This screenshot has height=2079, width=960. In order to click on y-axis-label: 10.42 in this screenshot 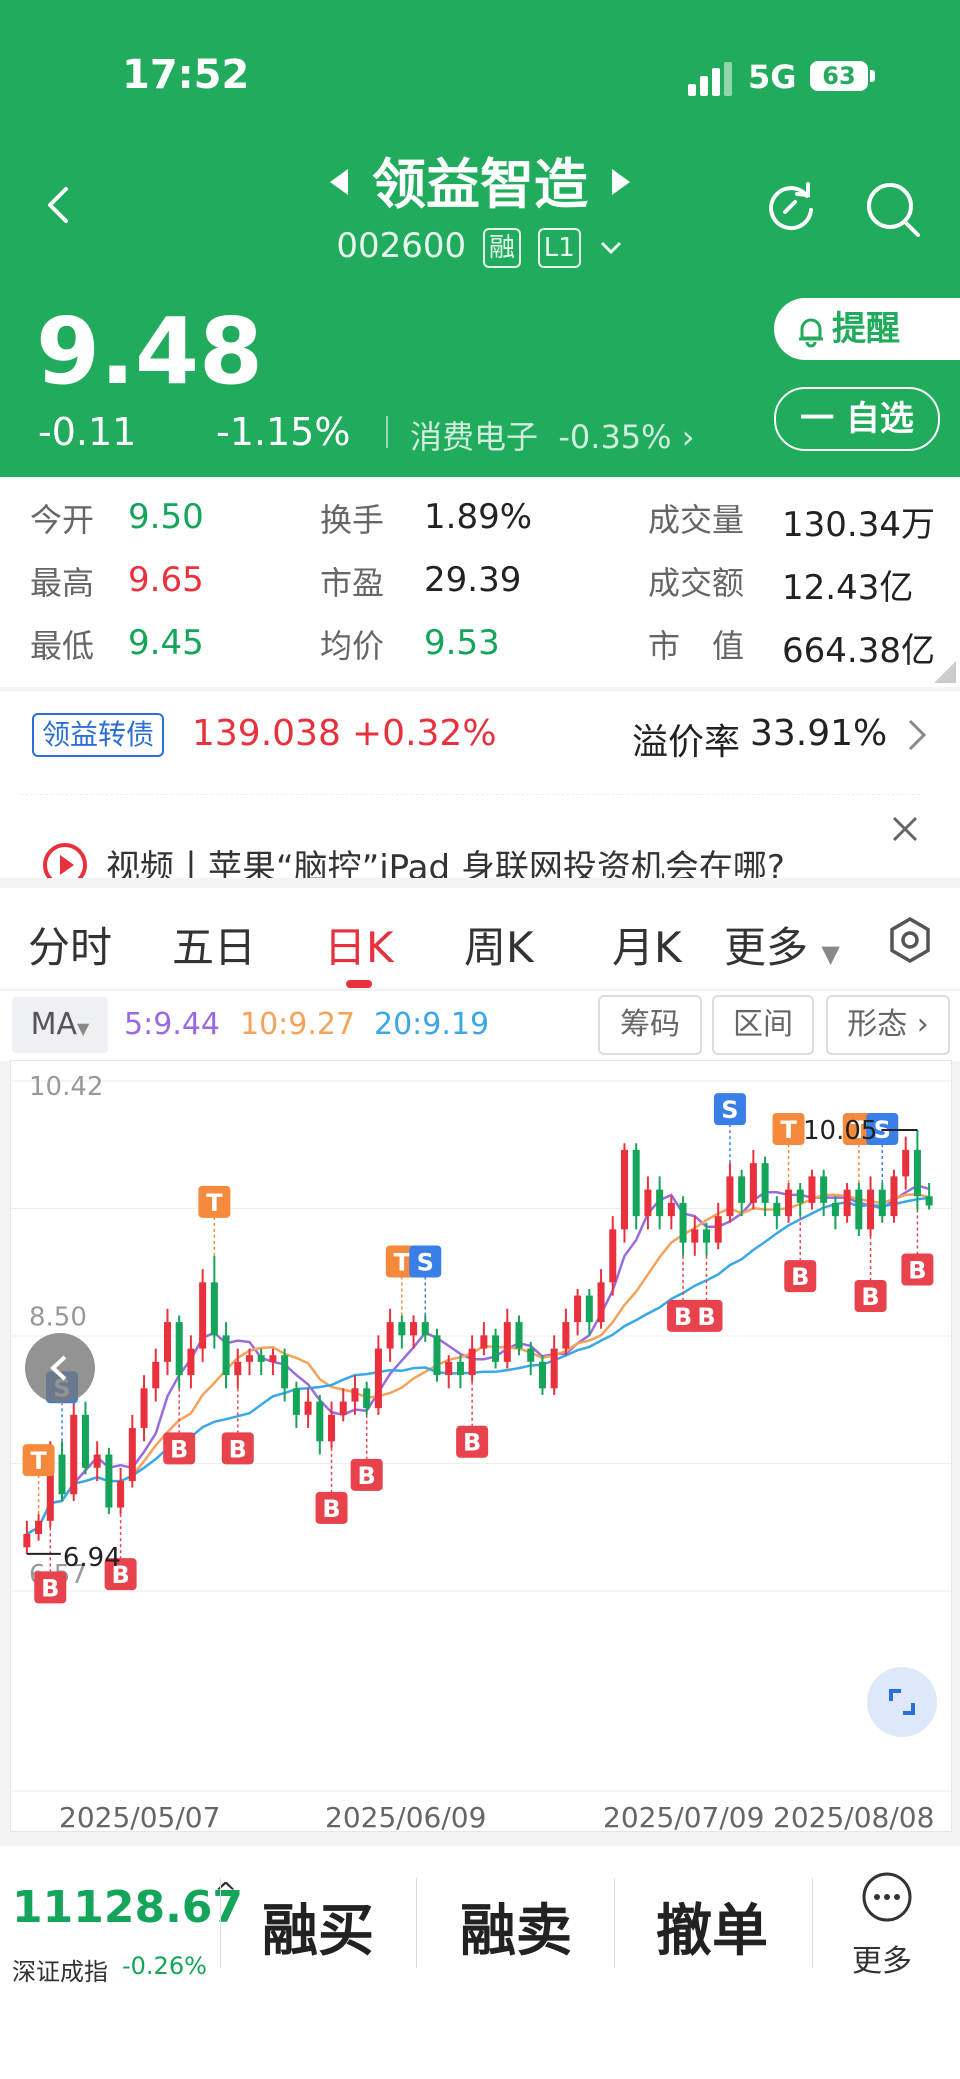, I will do `click(66, 1087)`.